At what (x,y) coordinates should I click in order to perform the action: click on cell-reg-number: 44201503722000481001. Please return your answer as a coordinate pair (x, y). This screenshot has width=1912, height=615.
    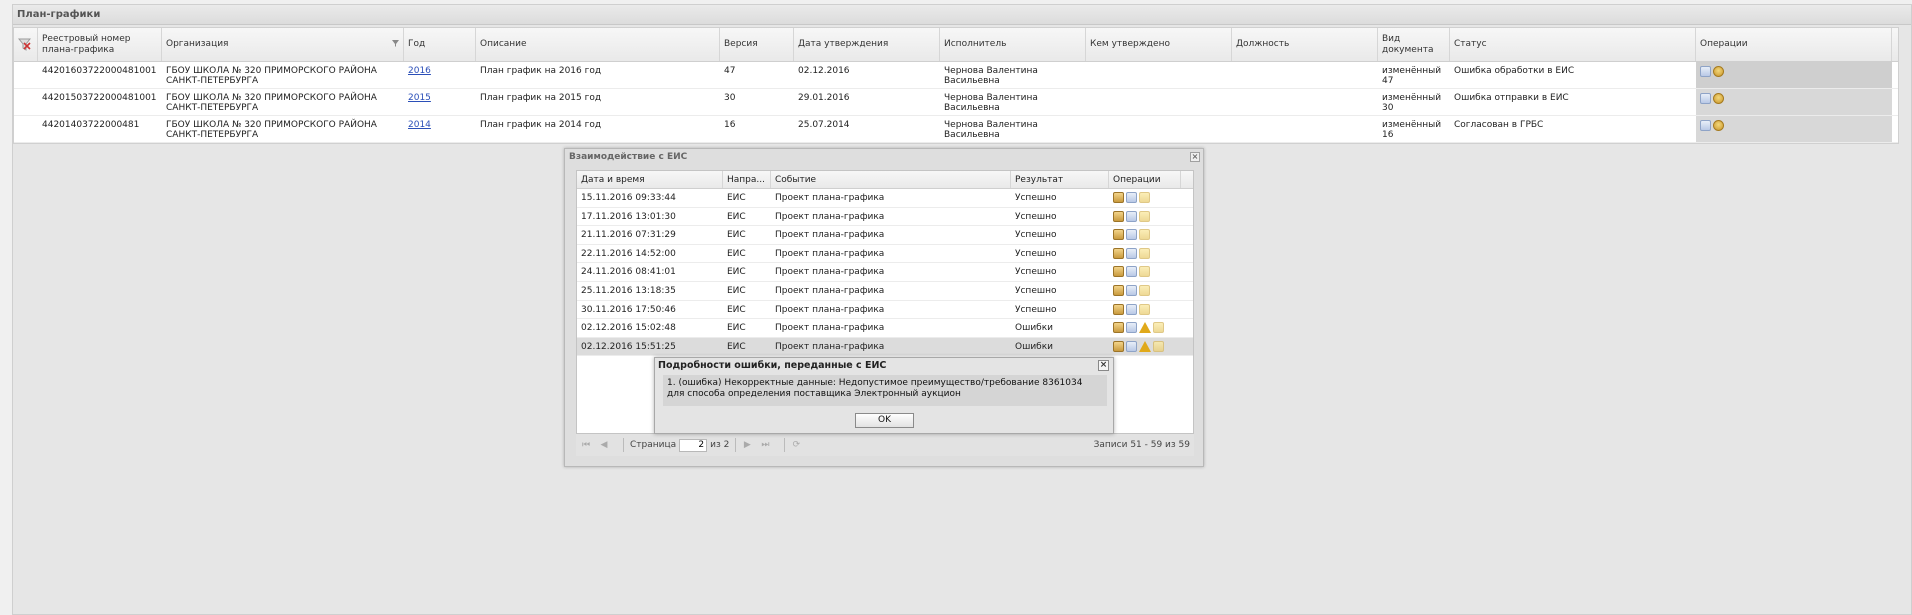
    Looking at the image, I should click on (99, 98).